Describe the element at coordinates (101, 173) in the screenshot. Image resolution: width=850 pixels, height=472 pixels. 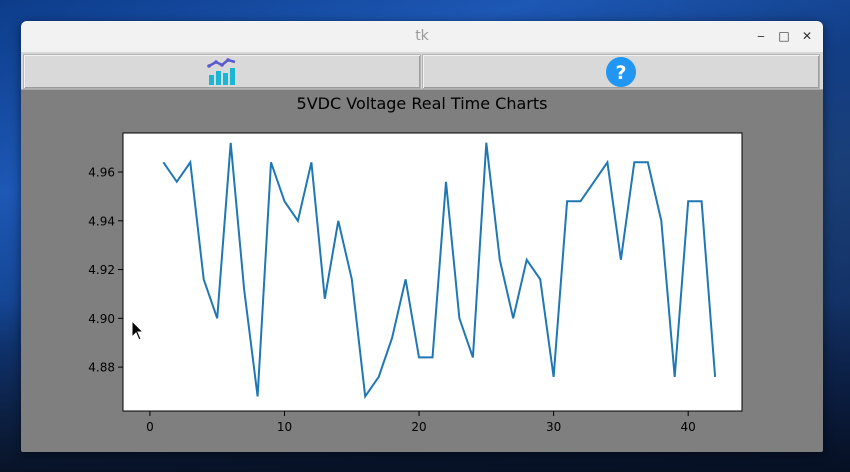
I see `y-tick-label: 4.96` at that location.